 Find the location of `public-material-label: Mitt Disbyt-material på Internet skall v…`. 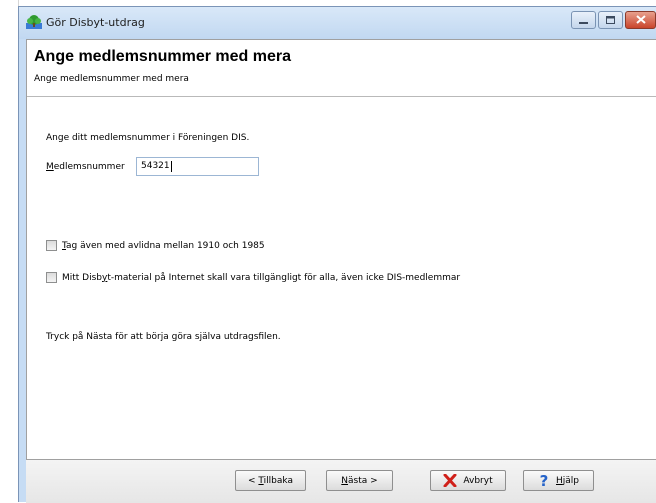

public-material-label: Mitt Disbyt-material på Internet skall v… is located at coordinates (261, 278).